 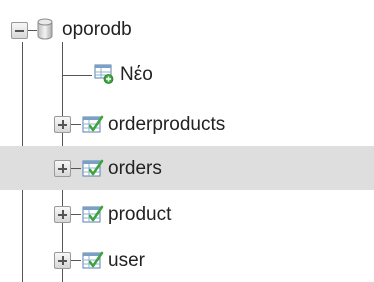 I want to click on new-item-label: Νέο, so click(x=136, y=75).